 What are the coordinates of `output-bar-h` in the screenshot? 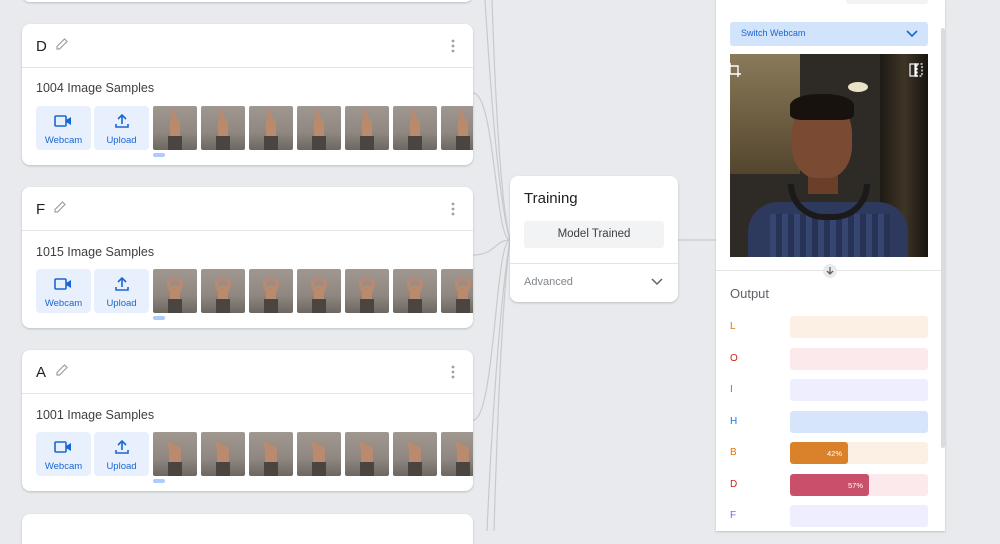 It's located at (859, 421).